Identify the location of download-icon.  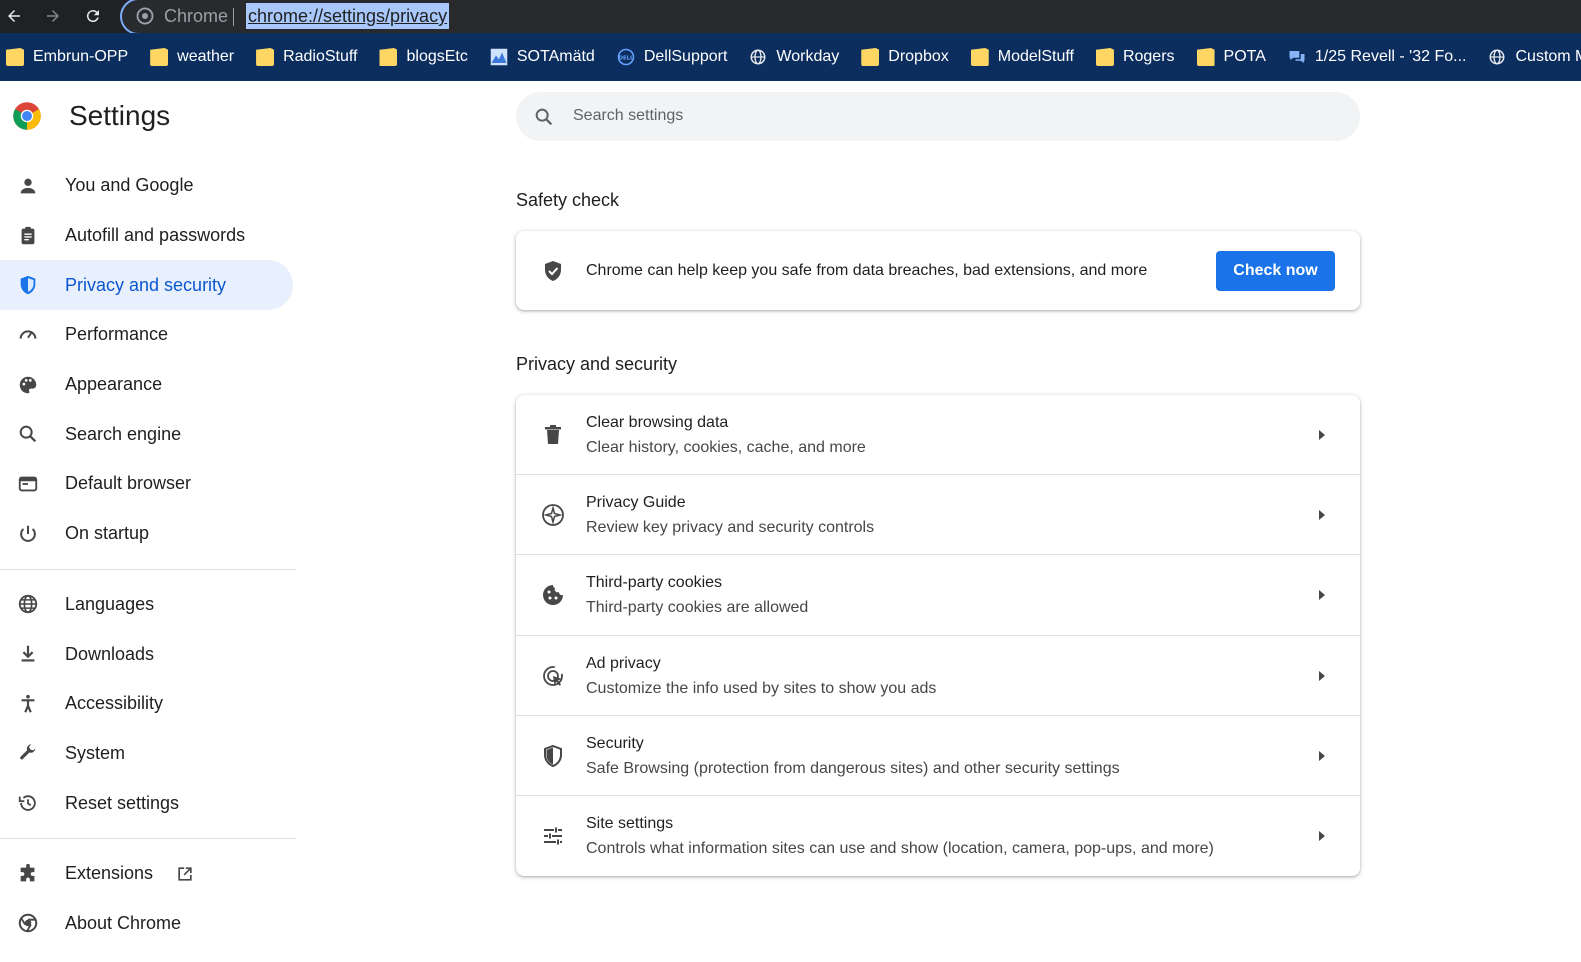
(28, 653).